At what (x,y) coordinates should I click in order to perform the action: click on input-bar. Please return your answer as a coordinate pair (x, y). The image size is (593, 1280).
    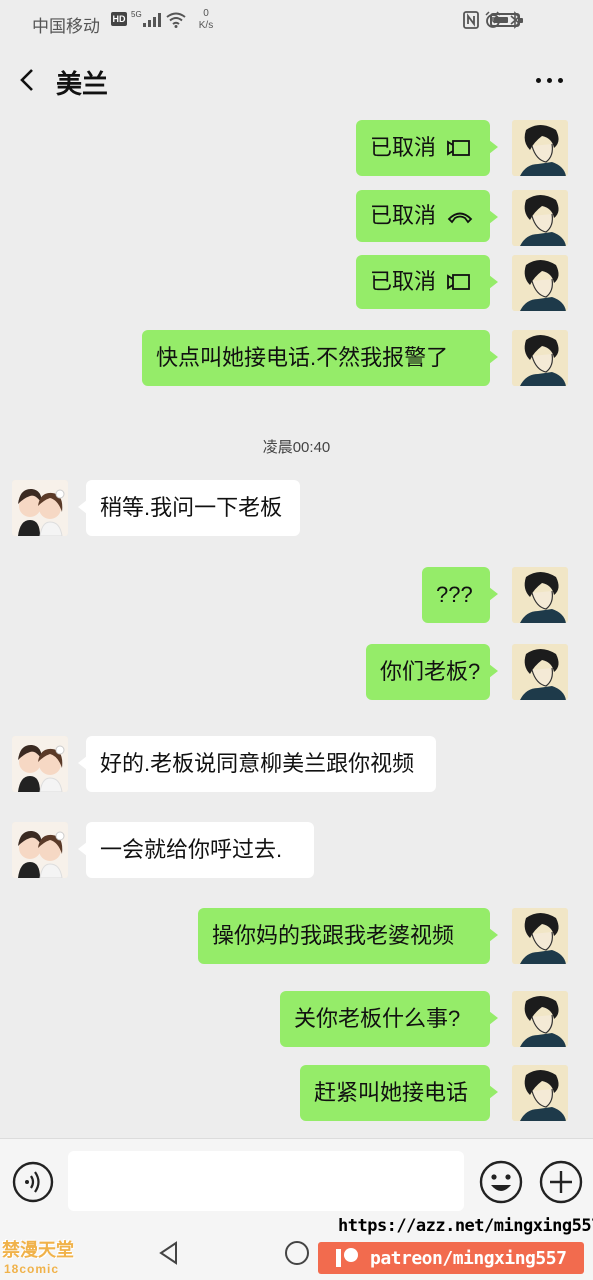
    Looking at the image, I should click on (296, 1181).